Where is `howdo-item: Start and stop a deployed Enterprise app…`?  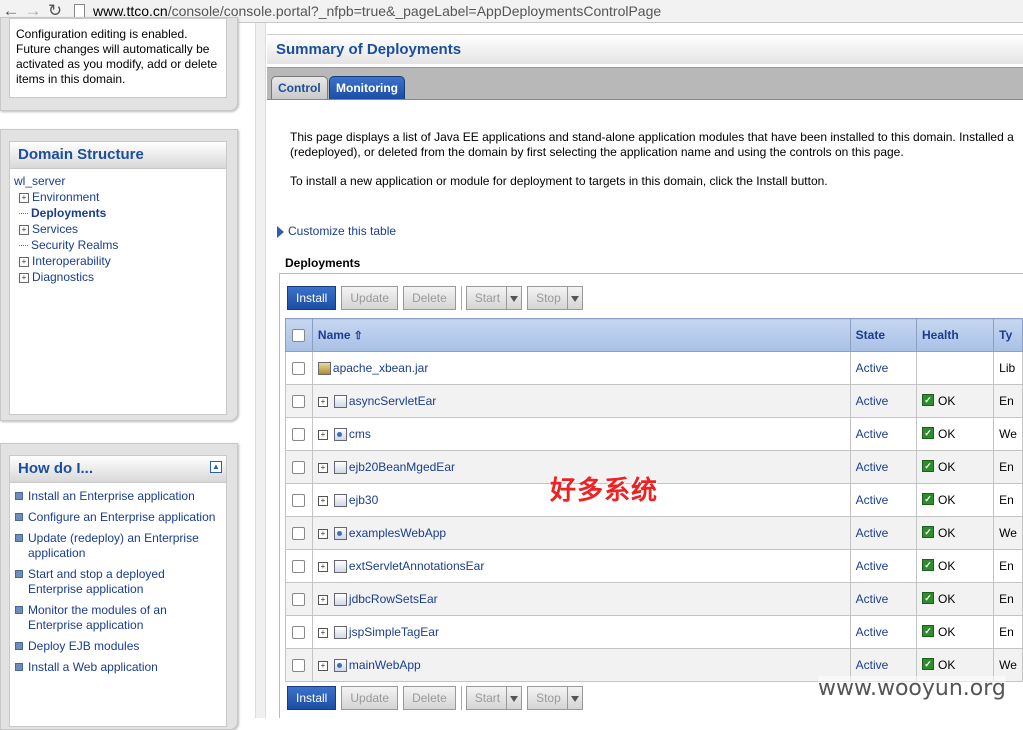 howdo-item: Start and stop a deployed Enterprise app… is located at coordinates (118, 582).